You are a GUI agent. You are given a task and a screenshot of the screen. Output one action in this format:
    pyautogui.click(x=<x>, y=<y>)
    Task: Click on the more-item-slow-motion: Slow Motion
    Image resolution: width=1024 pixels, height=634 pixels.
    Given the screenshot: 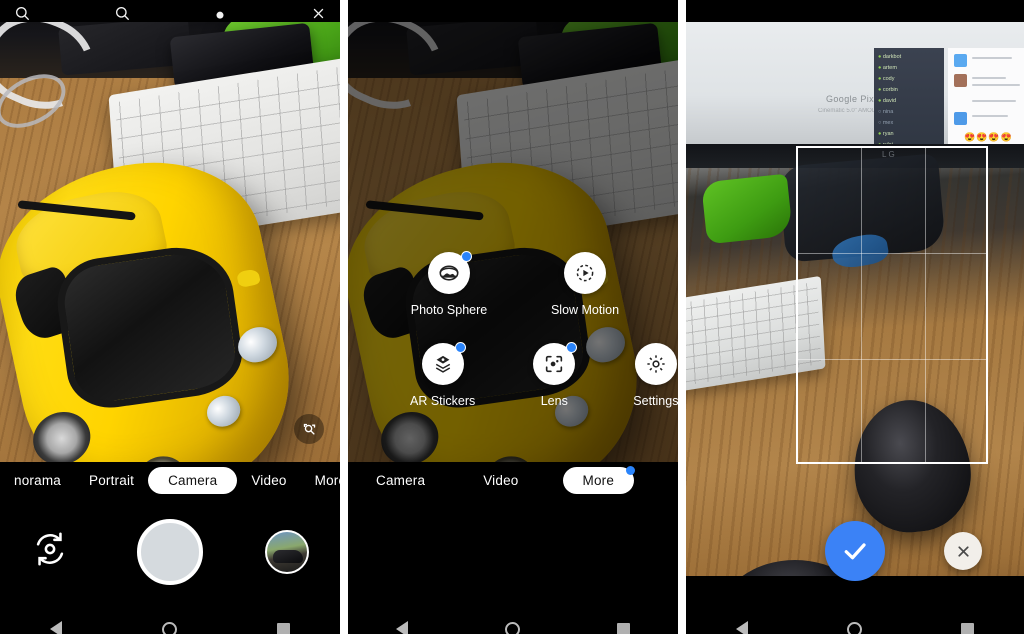 What is the action you would take?
    pyautogui.click(x=585, y=284)
    